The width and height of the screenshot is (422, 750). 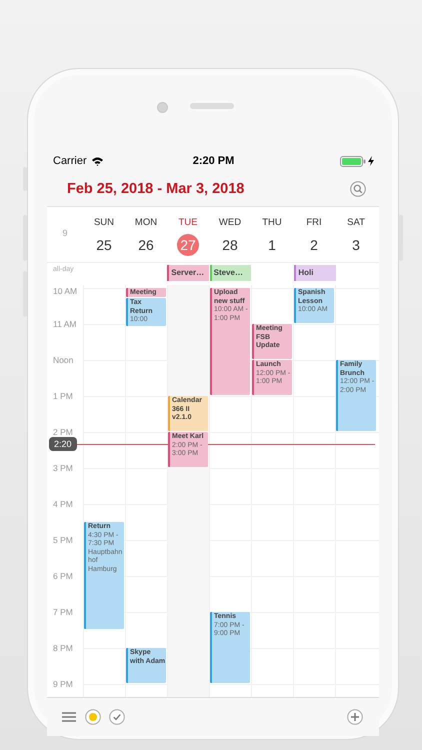 What do you see at coordinates (64, 324) in the screenshot?
I see `hour-label: 11 AM` at bounding box center [64, 324].